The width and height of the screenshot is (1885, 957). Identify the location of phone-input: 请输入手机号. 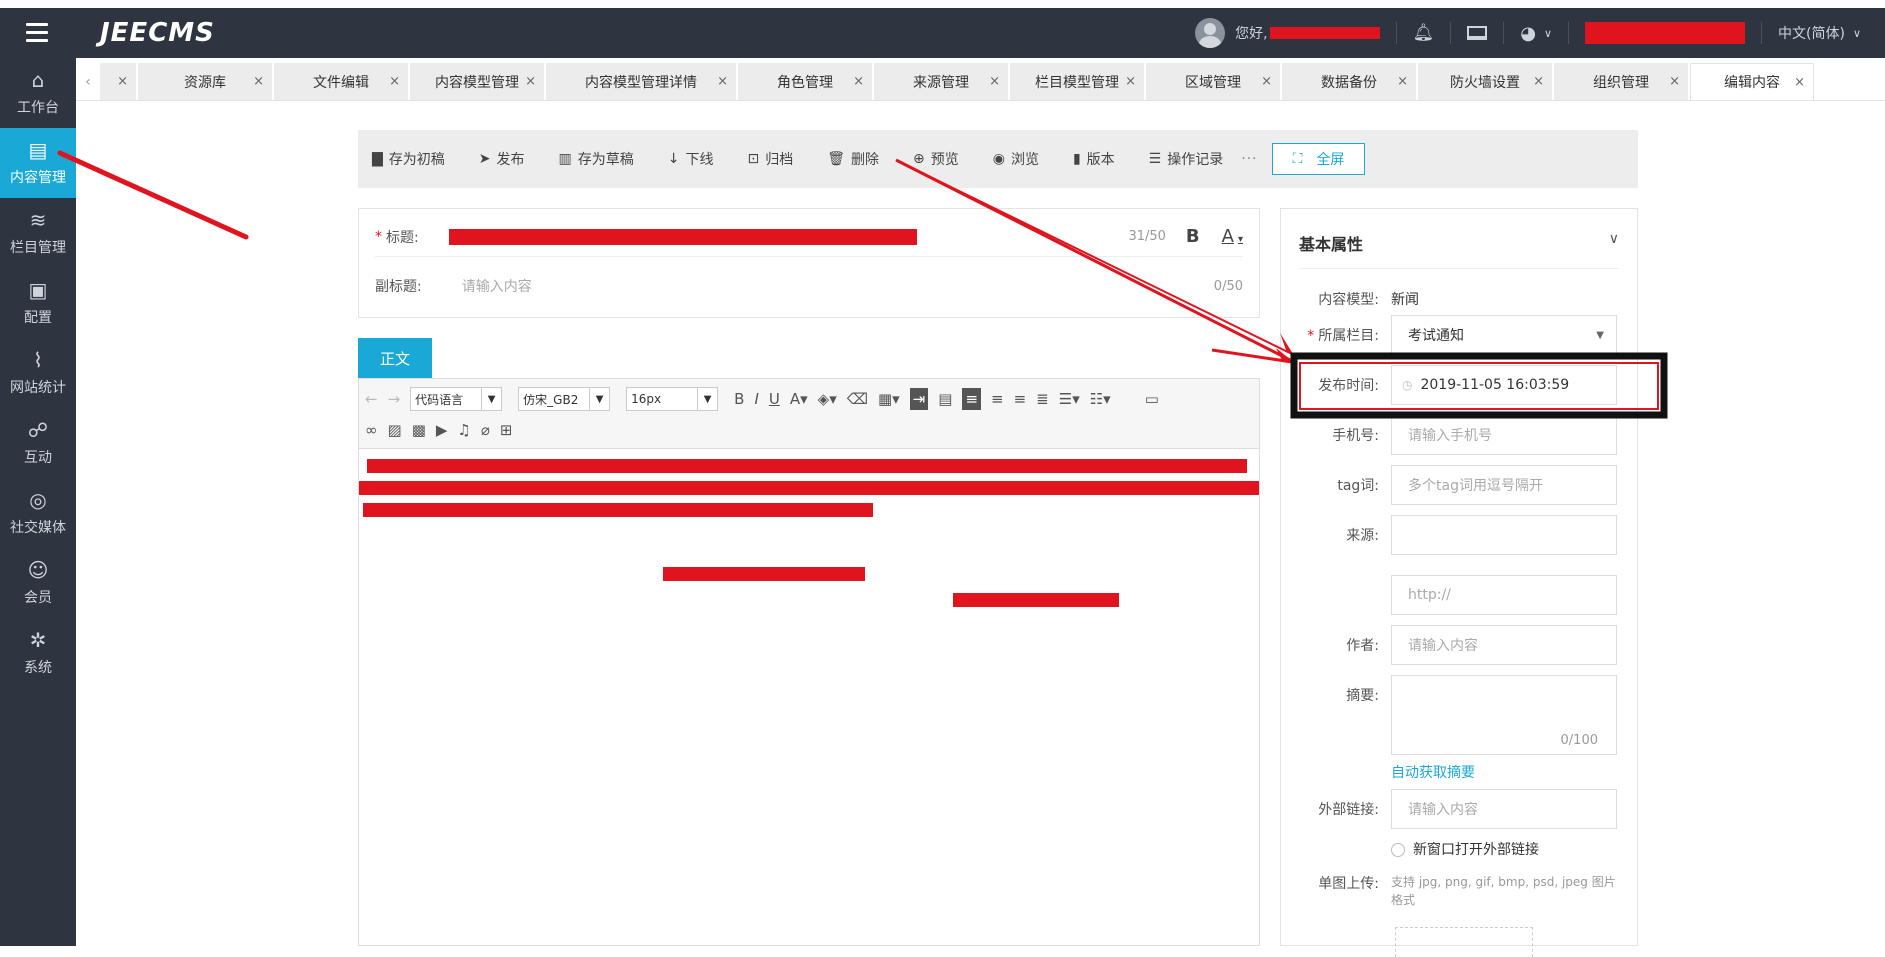
(1504, 435).